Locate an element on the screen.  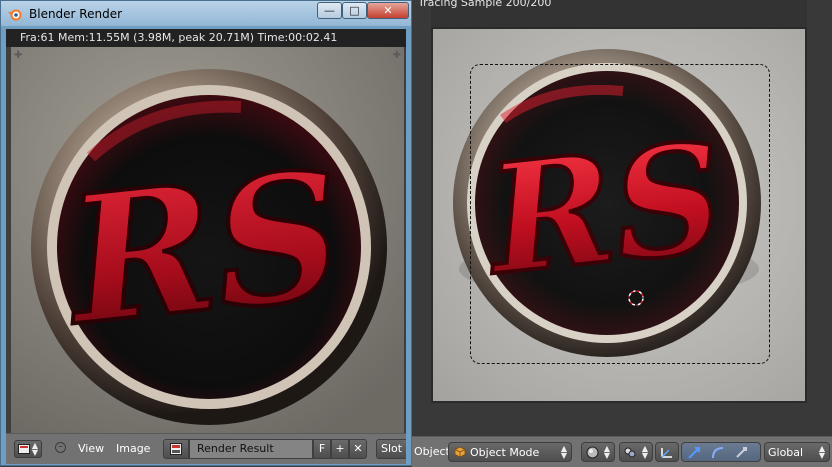
window-title: Blender Render is located at coordinates (76, 14).